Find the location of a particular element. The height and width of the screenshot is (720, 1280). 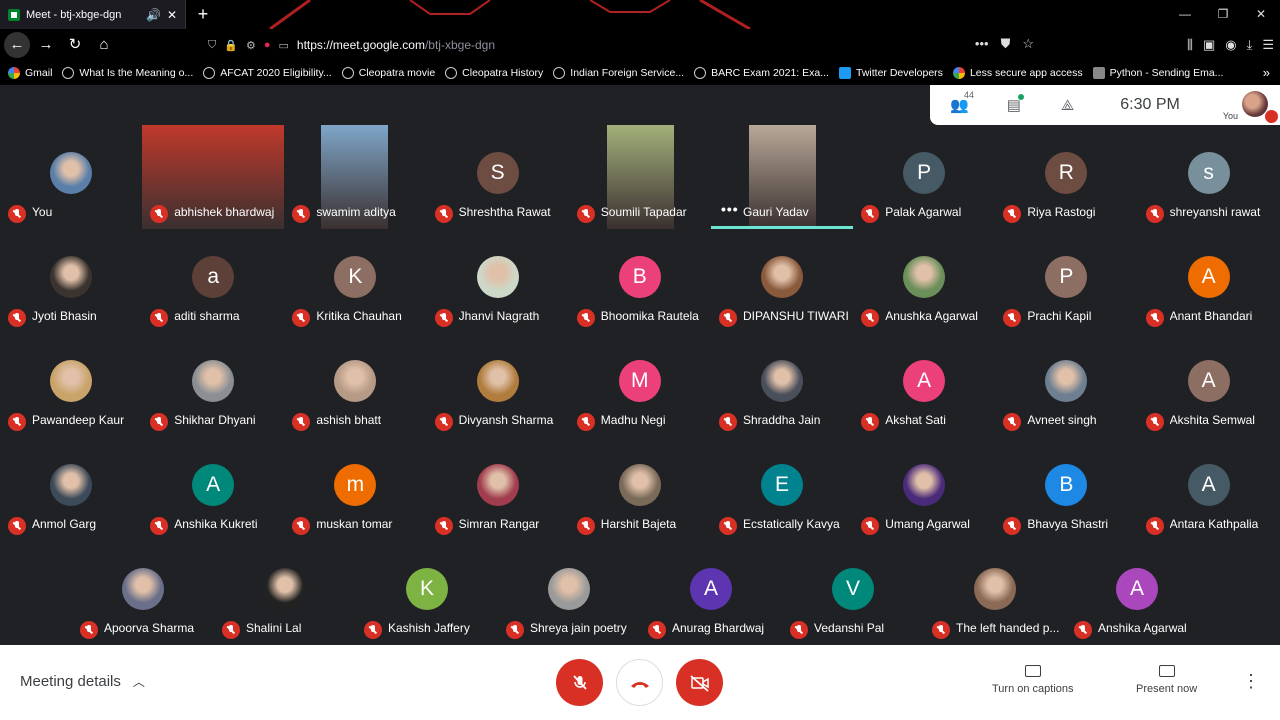

bookmark-item: Cleopatra movie is located at coordinates (388, 73).